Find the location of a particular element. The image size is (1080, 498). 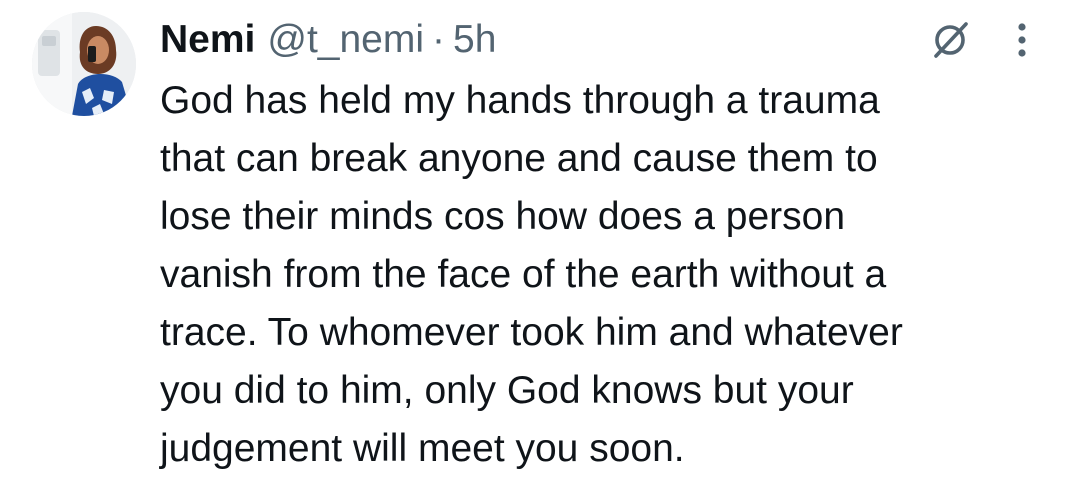

more-vertical-icon is located at coordinates (1022, 40).